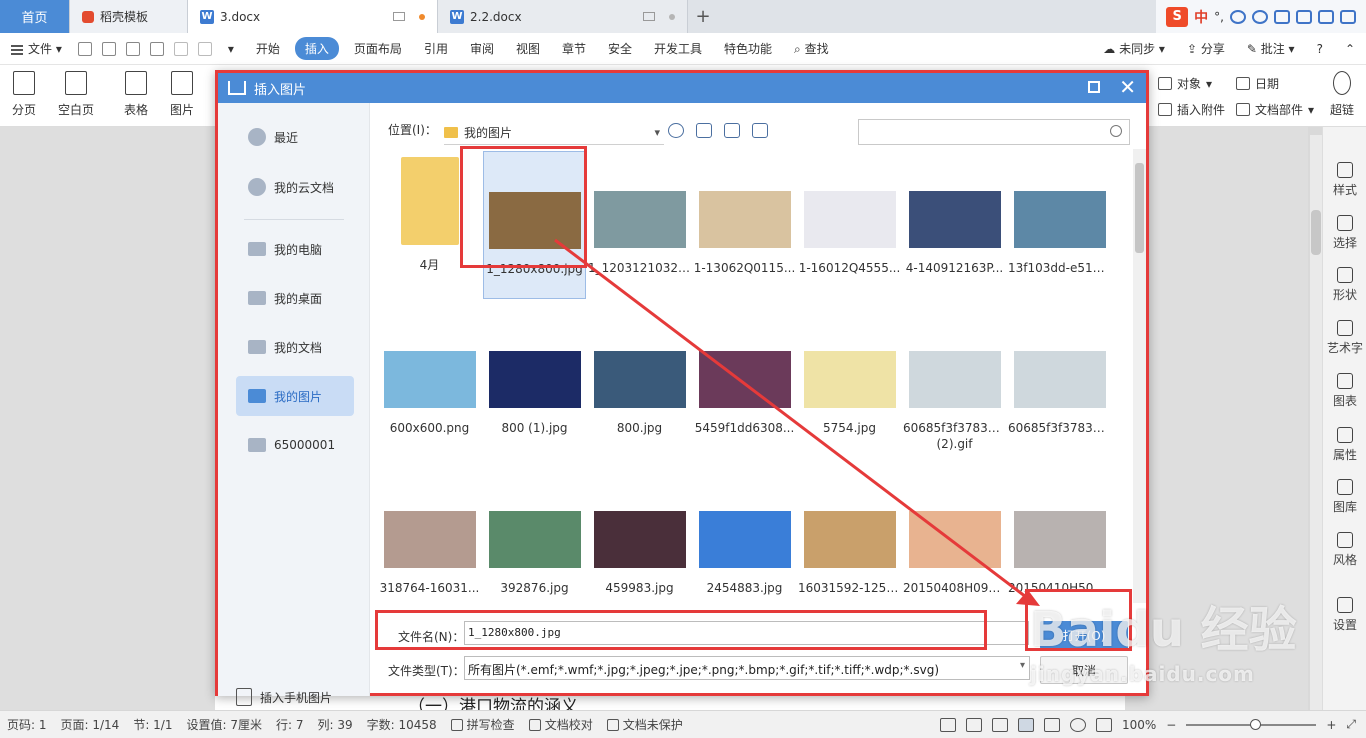 The height and width of the screenshot is (738, 1366). I want to click on quick-access-more: ▾, so click(231, 49).